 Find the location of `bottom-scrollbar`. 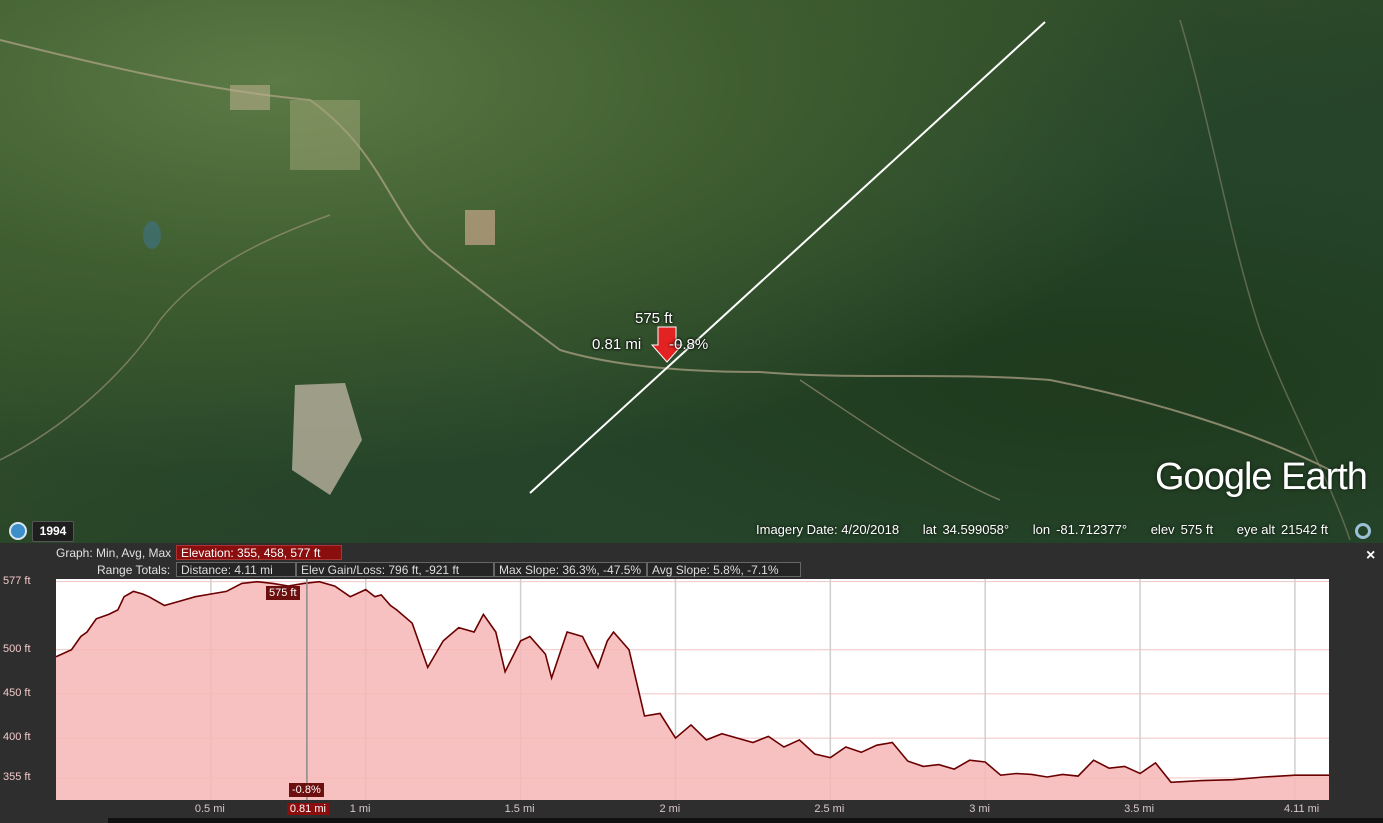

bottom-scrollbar is located at coordinates (745, 820).